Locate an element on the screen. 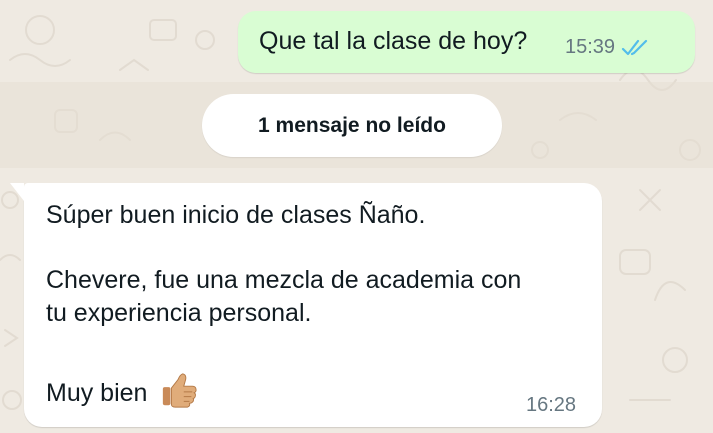  outgoing-message-meta: 15:39 is located at coordinates (608, 47).